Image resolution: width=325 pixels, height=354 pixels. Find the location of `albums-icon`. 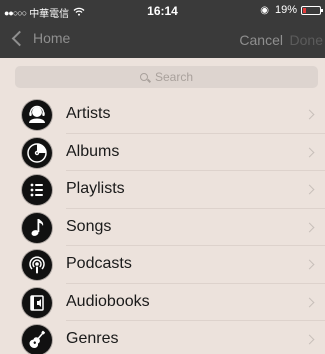

albums-icon is located at coordinates (37, 152).